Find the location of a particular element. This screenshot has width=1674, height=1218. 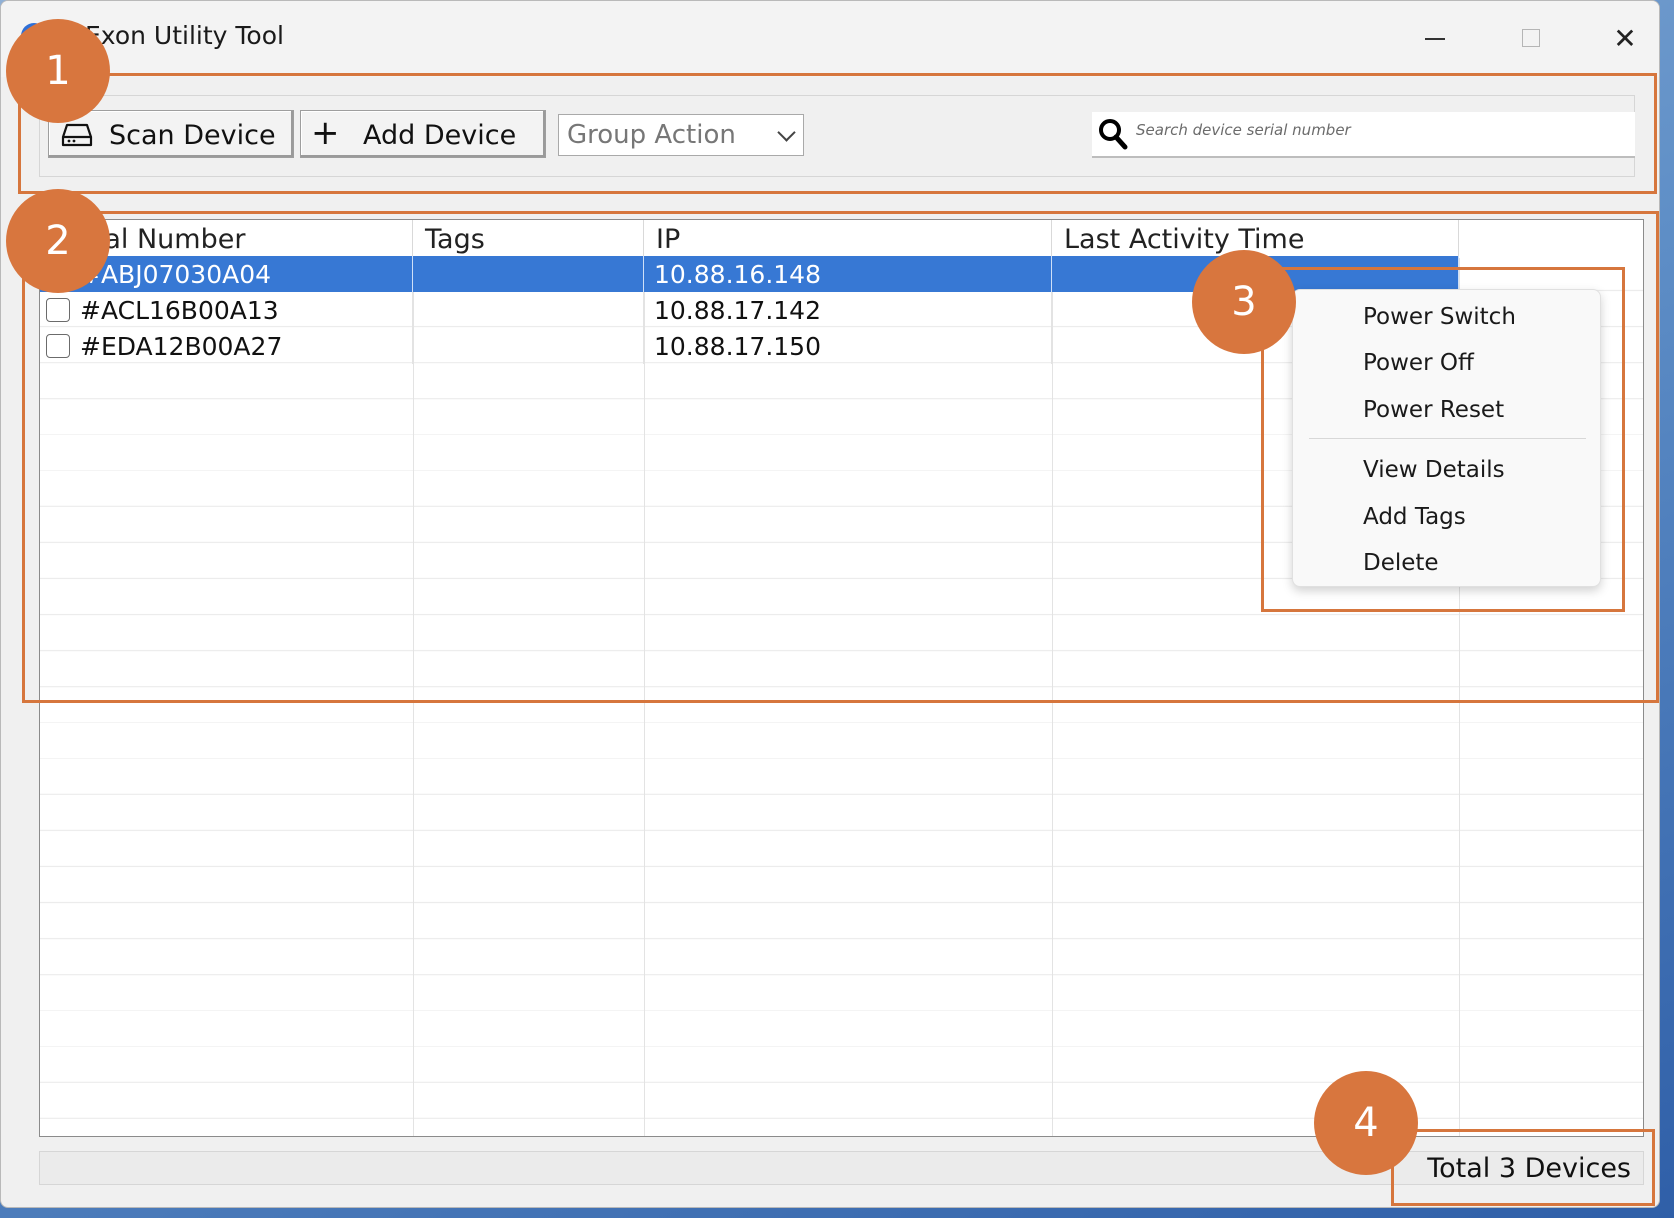

scan-device-label: Scan Device is located at coordinates (192, 135).